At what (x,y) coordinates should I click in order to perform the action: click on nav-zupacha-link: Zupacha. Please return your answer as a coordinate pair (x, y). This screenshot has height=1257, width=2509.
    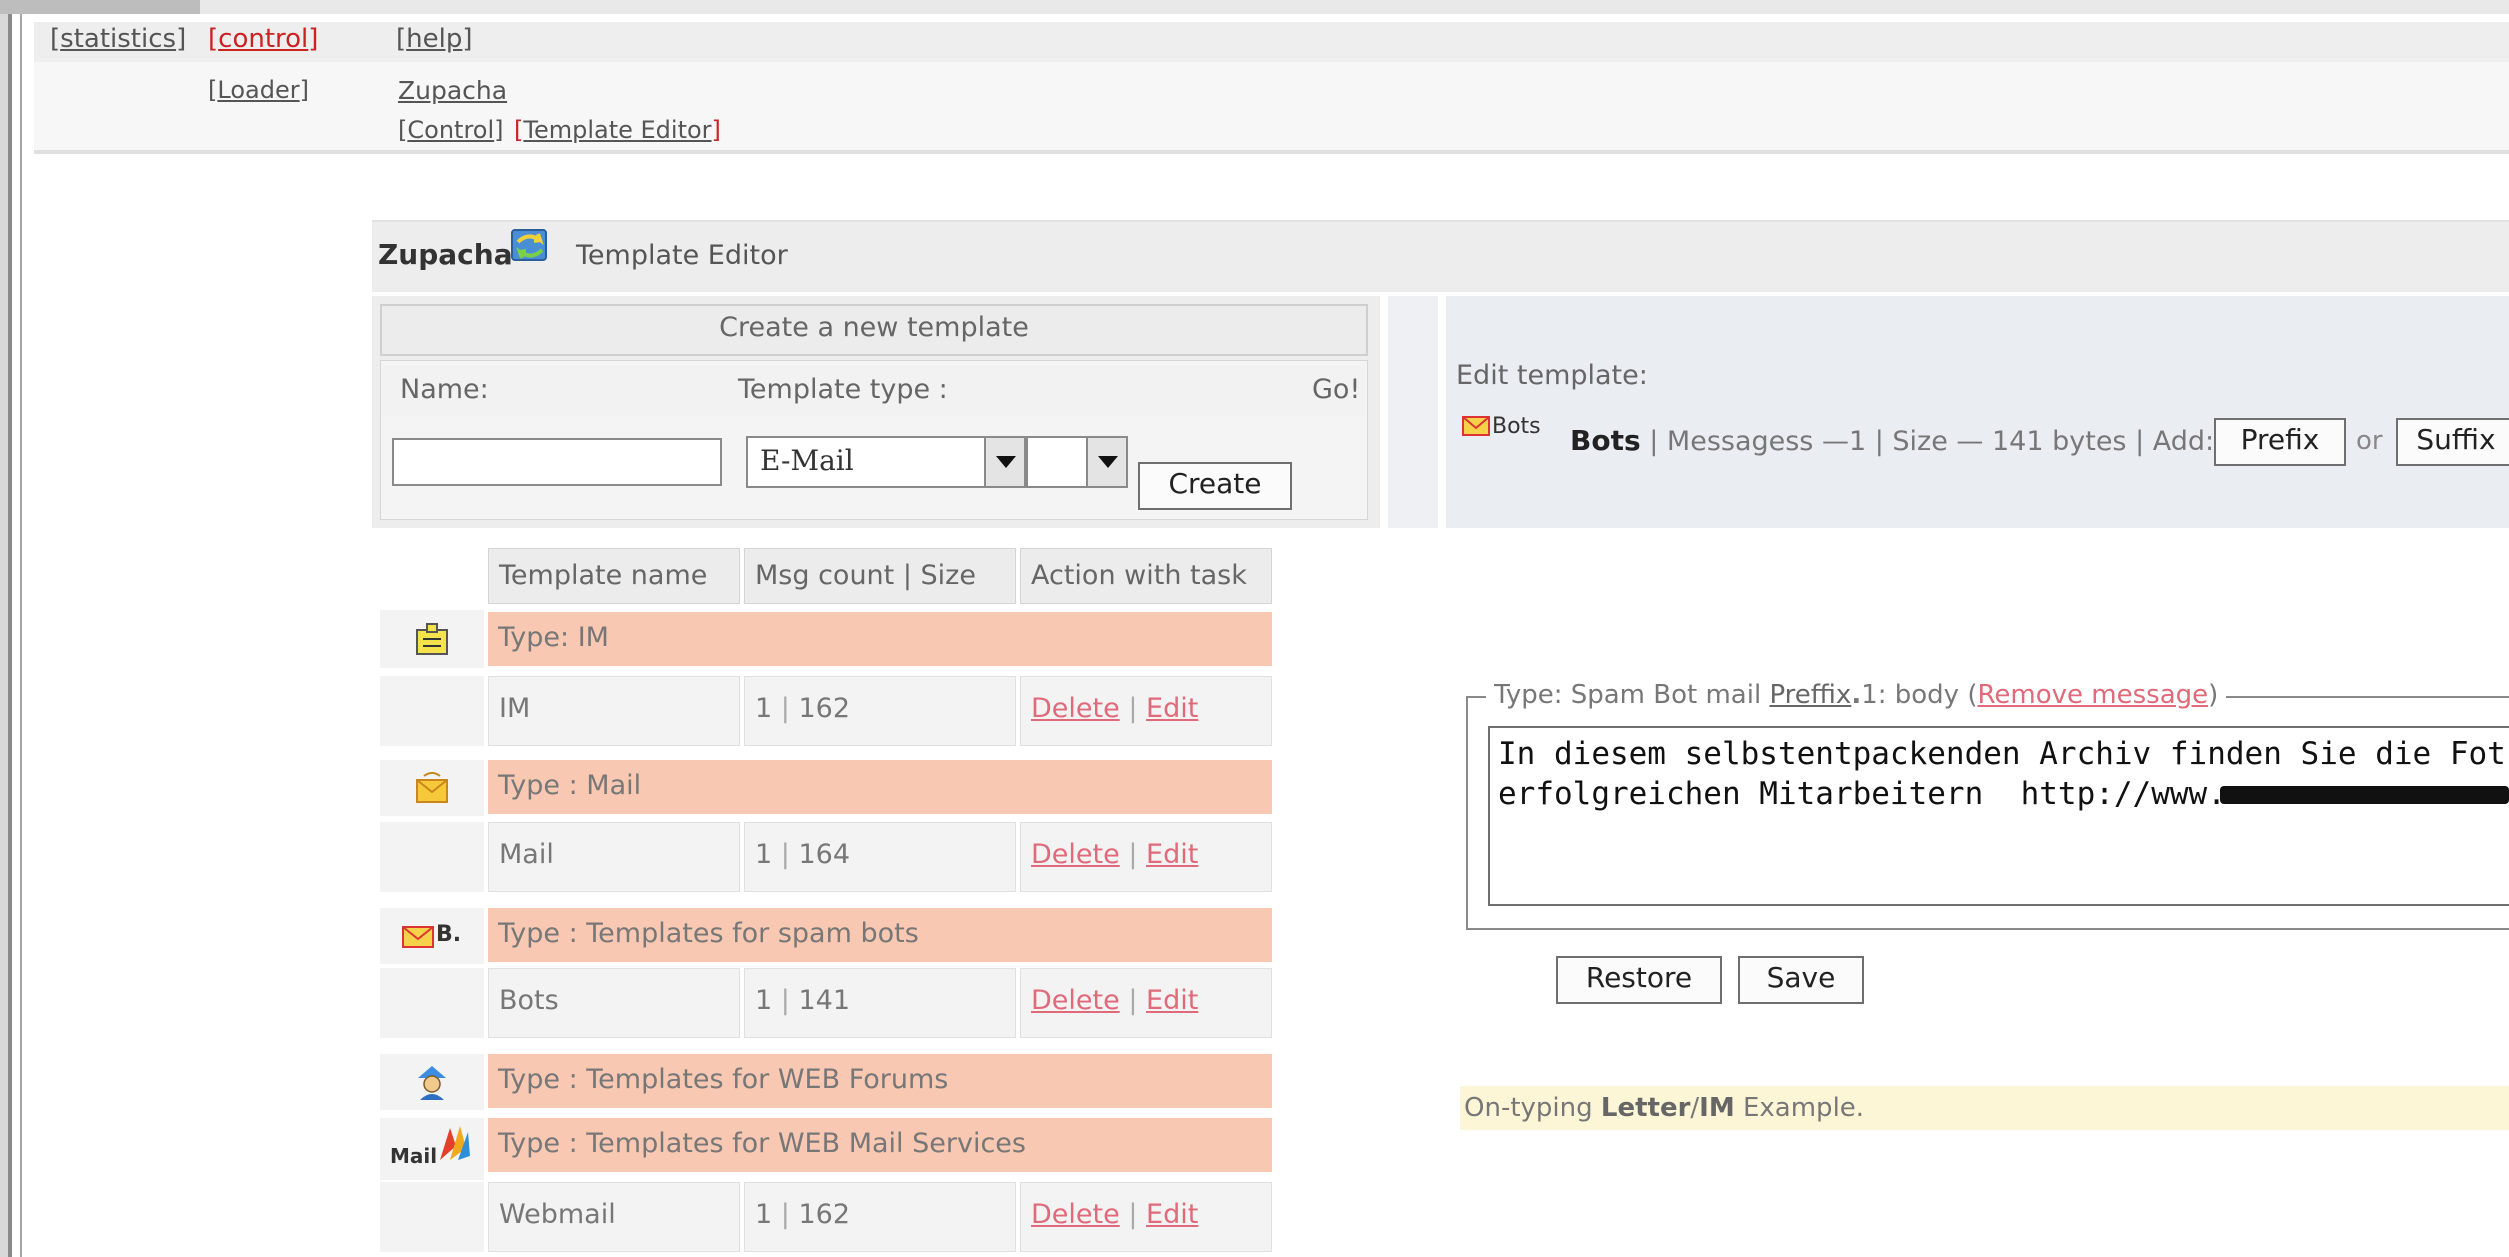
    Looking at the image, I should click on (452, 90).